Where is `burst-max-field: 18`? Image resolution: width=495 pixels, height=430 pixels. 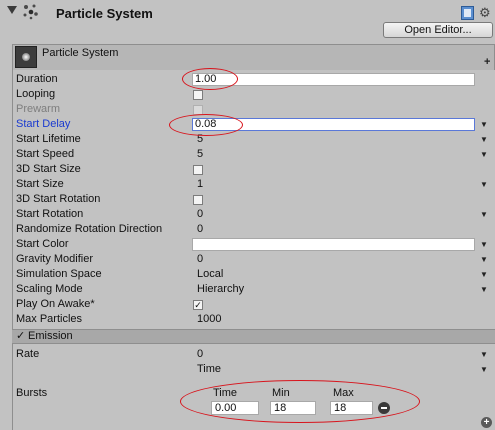
burst-max-field: 18 is located at coordinates (351, 408).